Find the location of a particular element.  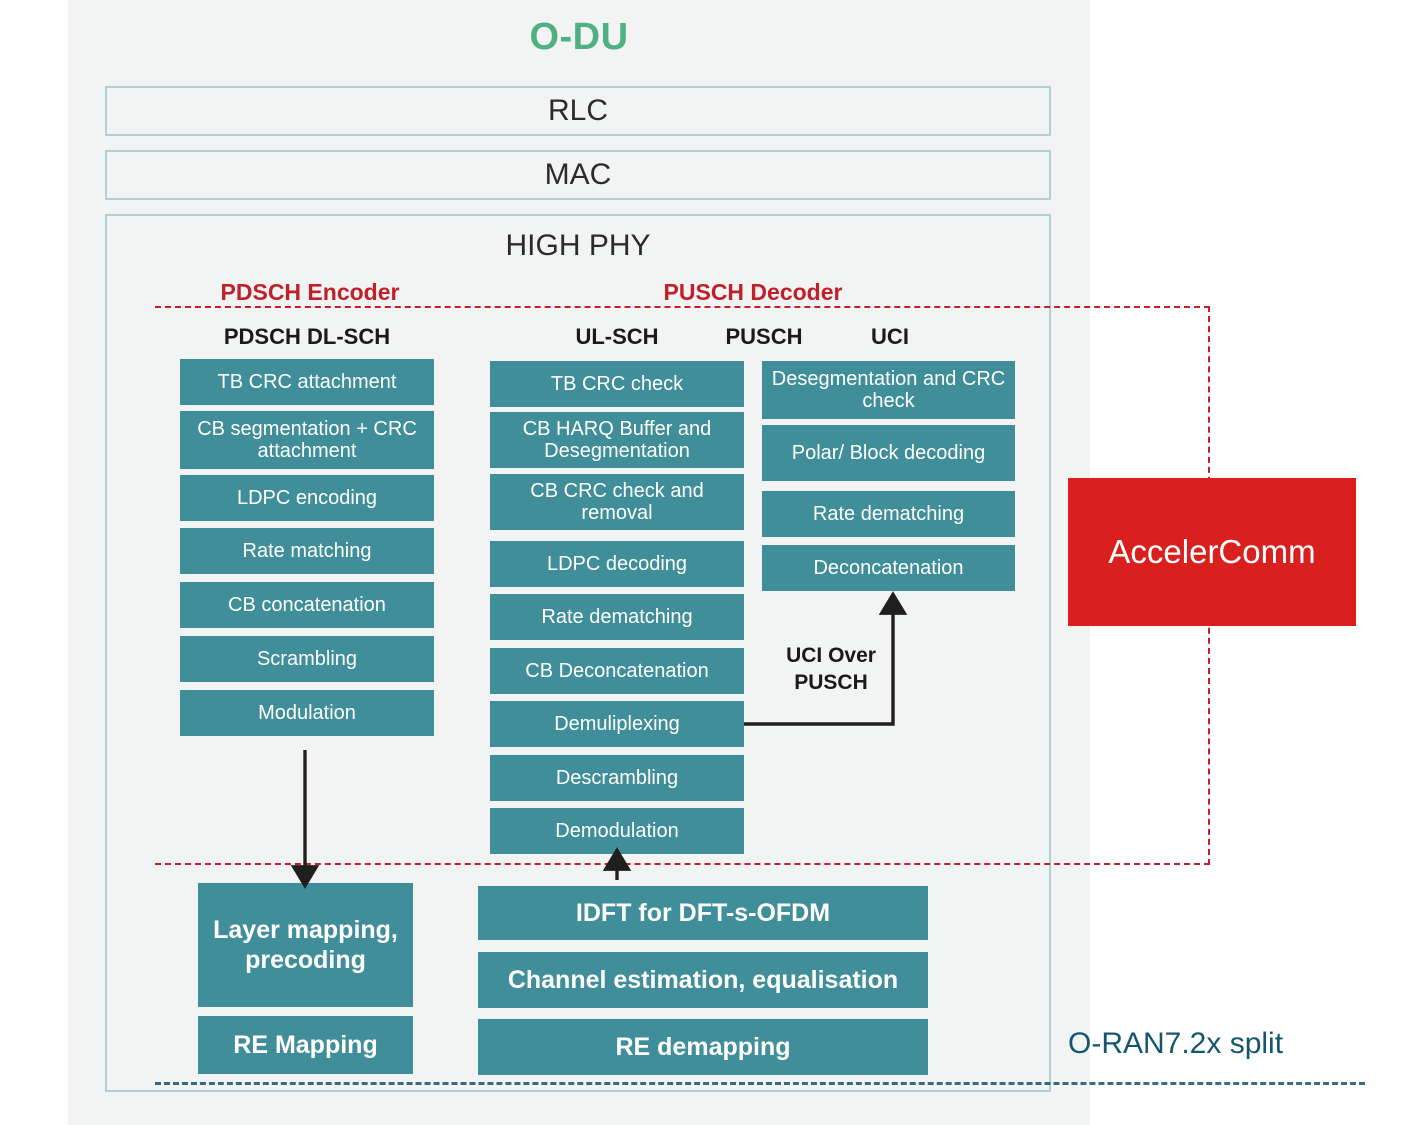

process-box-re-mapping: RE Mapping is located at coordinates (305, 1045).